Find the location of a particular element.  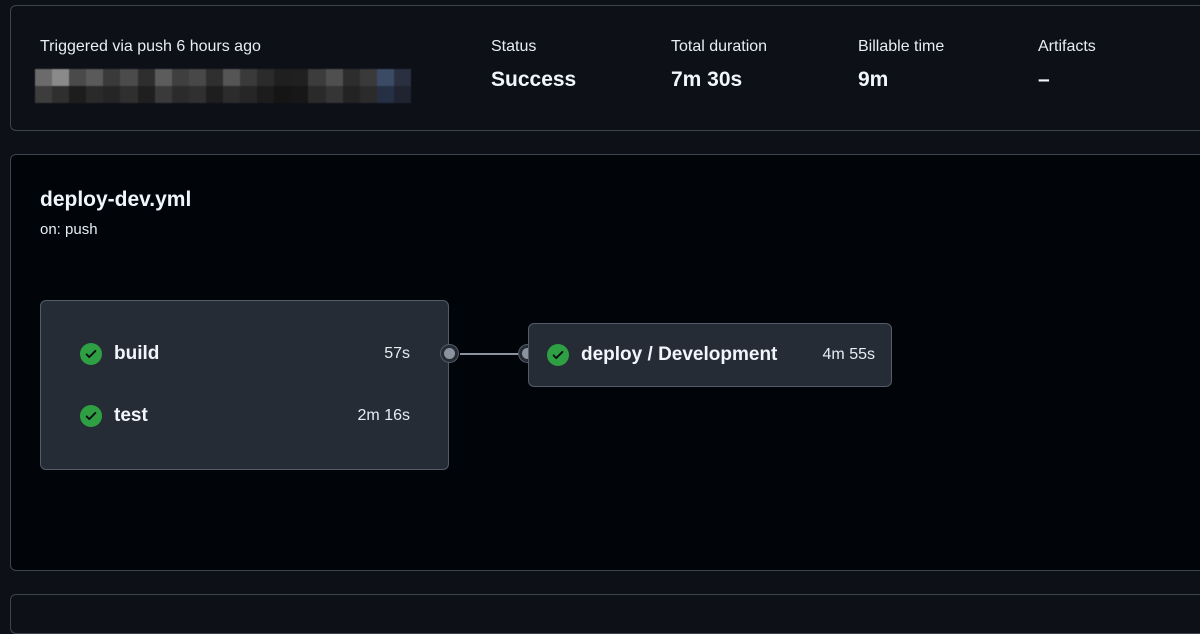

stat-total-duration-label: Total duration is located at coordinates (719, 46).